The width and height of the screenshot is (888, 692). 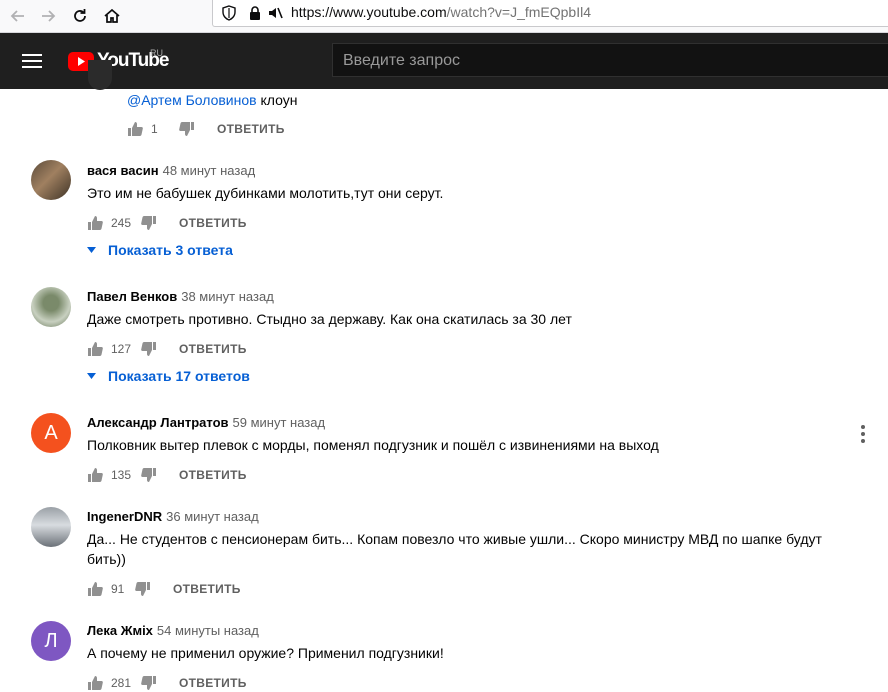 I want to click on hamburger-menu-icon, so click(x=32, y=61).